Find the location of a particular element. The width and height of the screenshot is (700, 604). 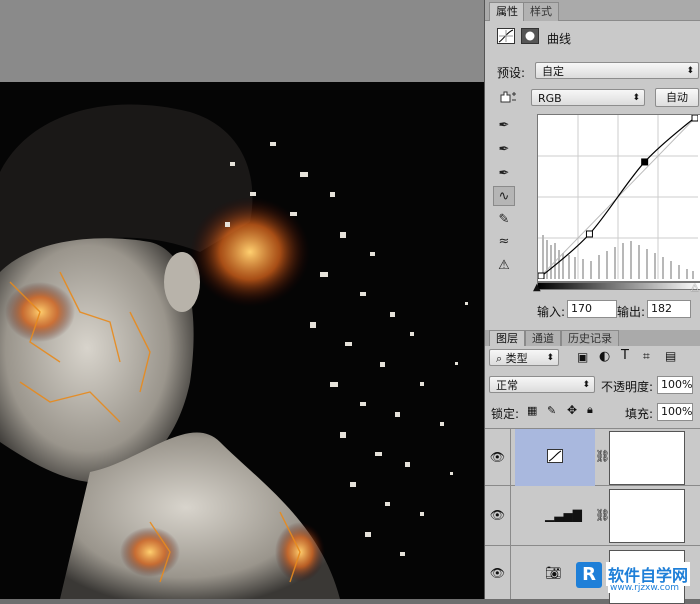

filter-type-icon: T is located at coordinates (625, 355).